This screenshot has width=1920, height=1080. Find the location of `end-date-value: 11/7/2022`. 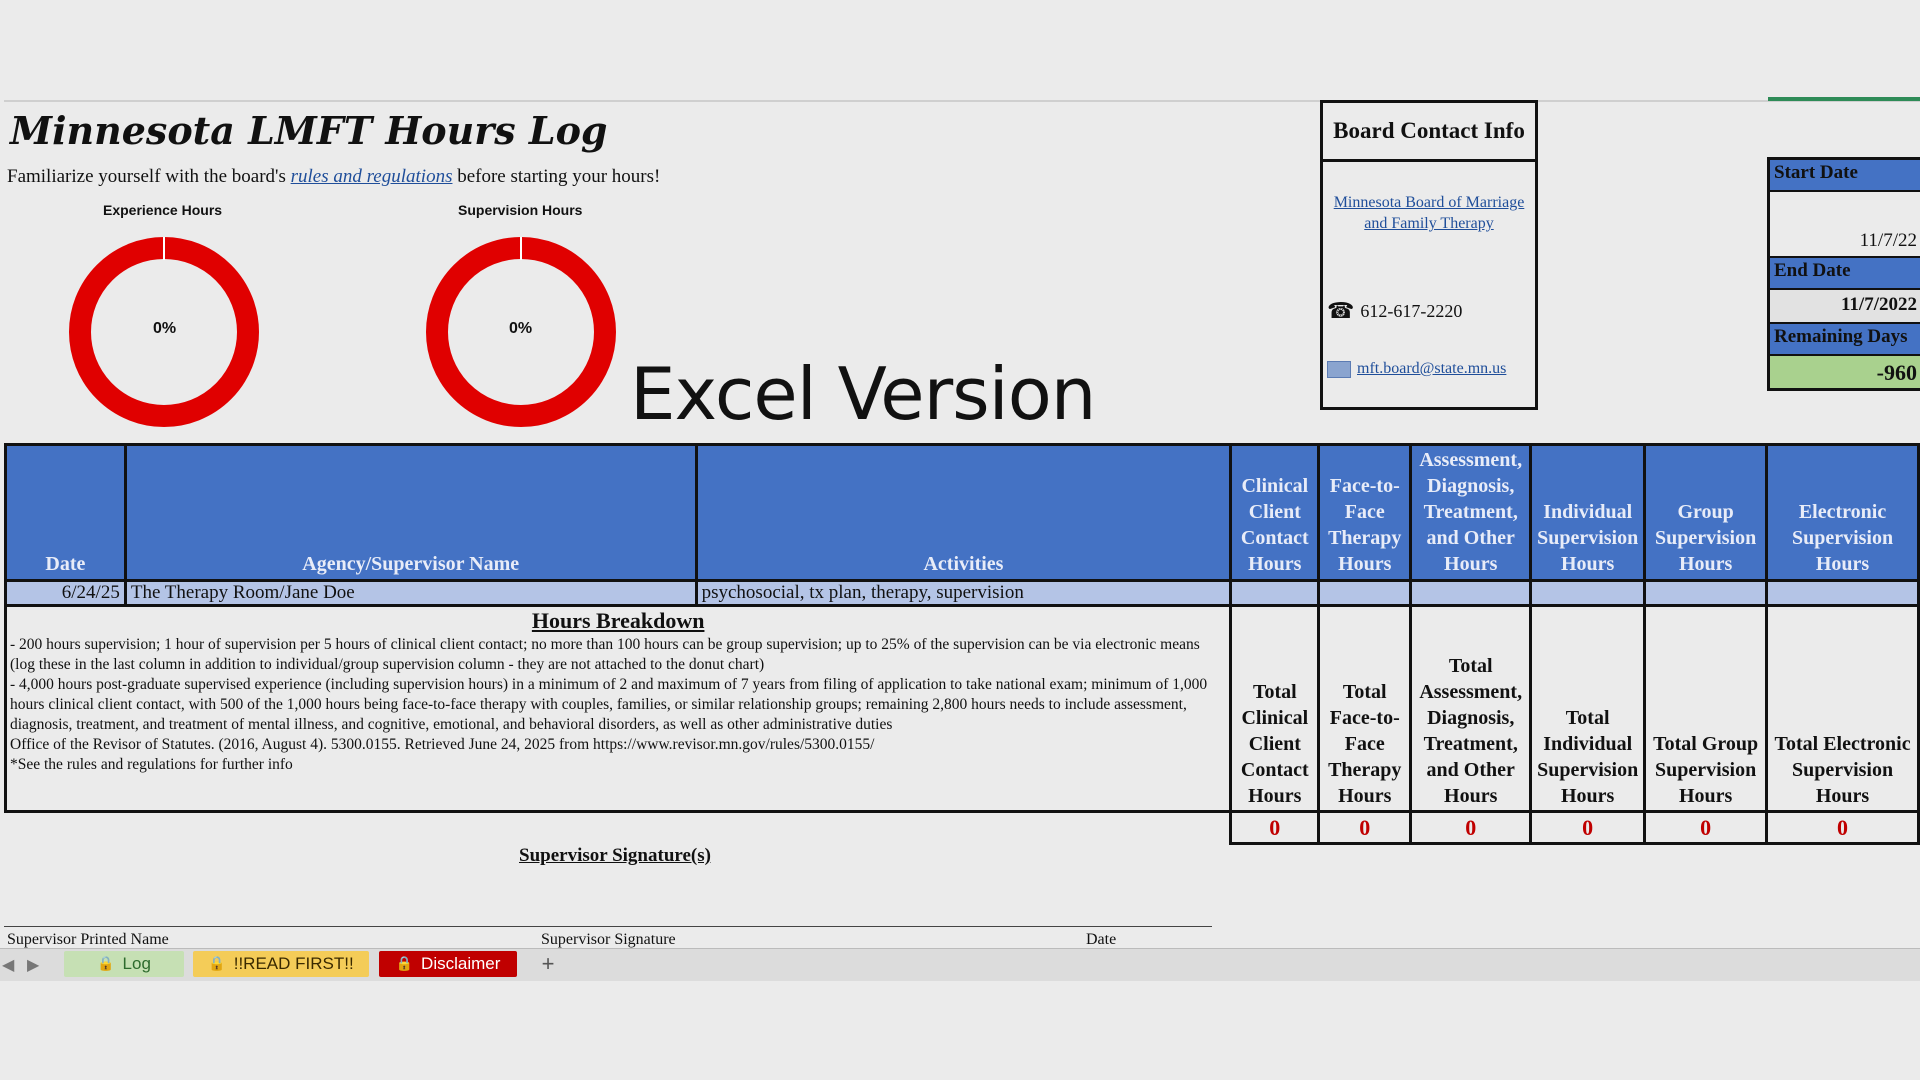

end-date-value: 11/7/2022 is located at coordinates (1845, 306).